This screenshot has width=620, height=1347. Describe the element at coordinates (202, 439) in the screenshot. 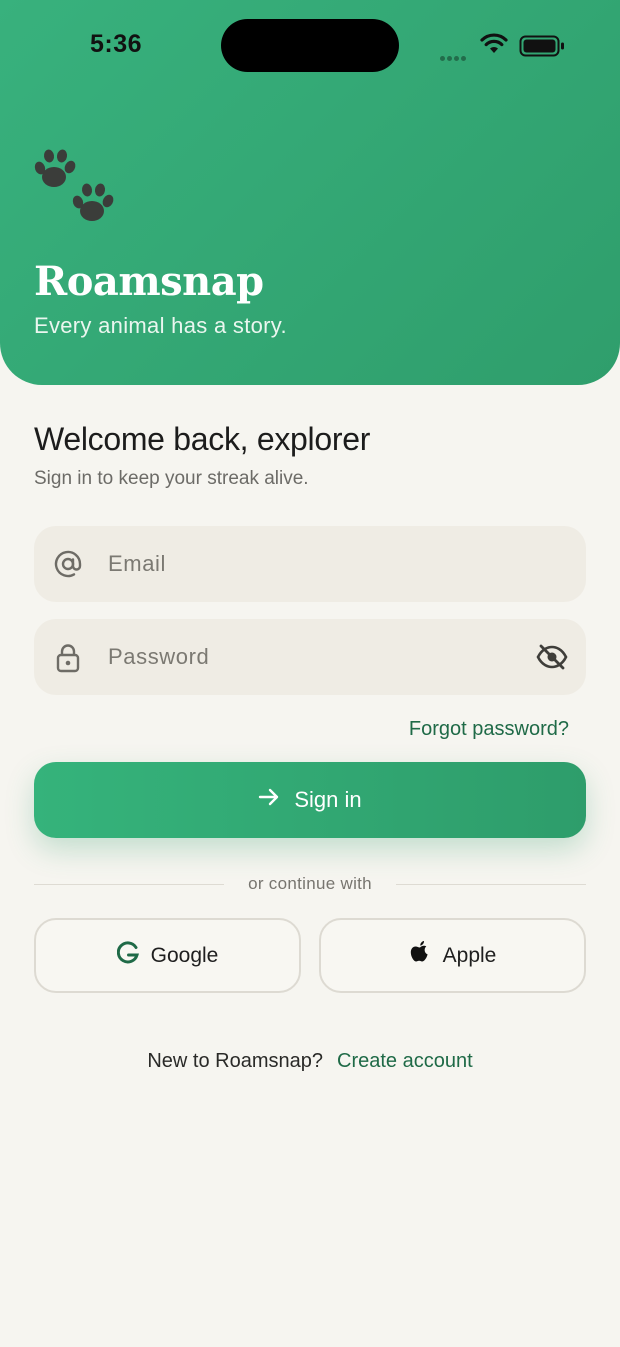

I see `welcome-heading: Welcome back, explorer` at that location.